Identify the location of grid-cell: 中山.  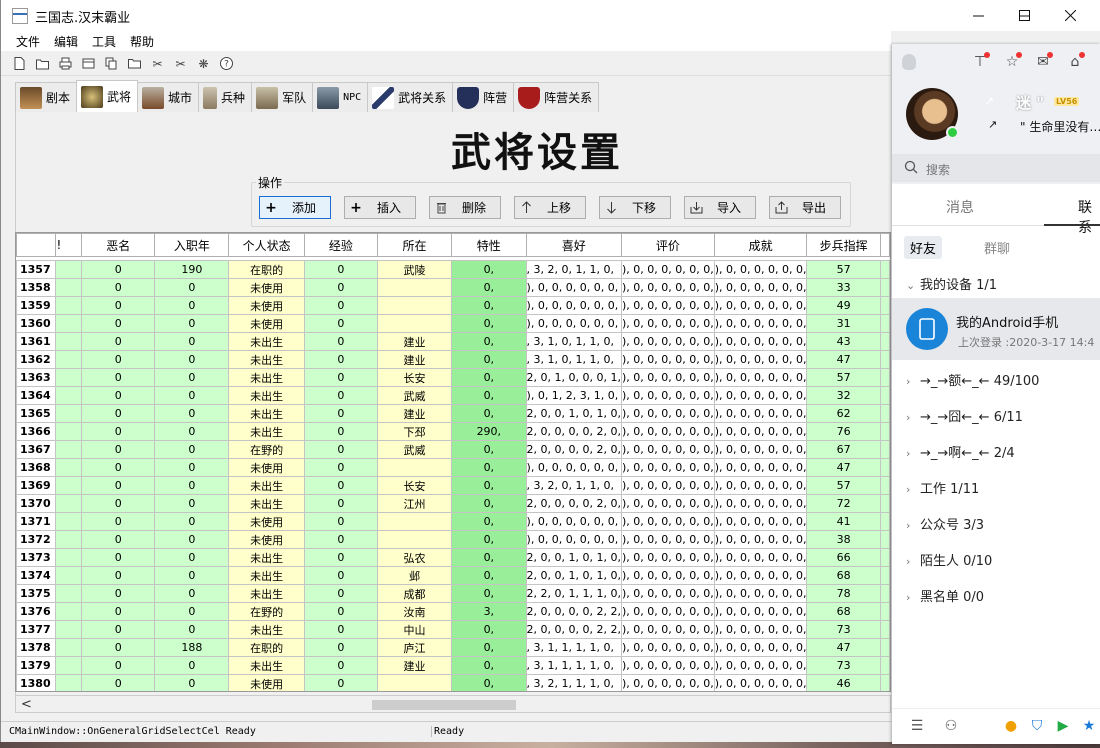
(414, 629).